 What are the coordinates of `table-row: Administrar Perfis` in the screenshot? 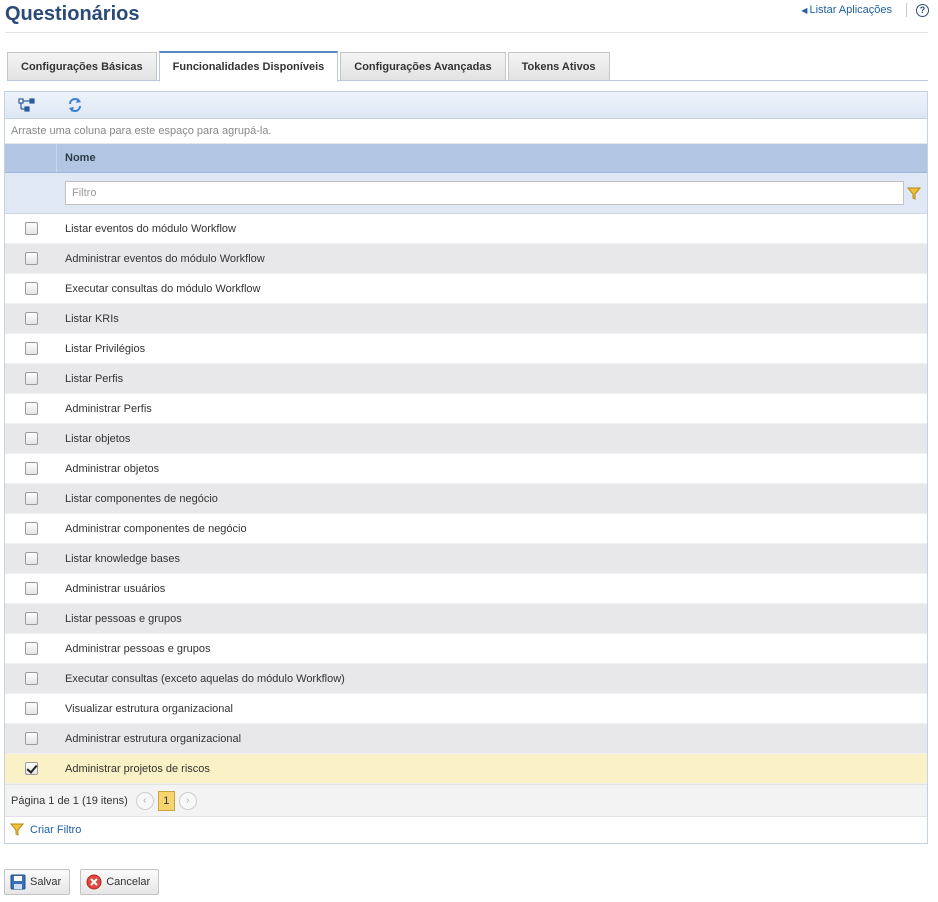 It's located at (466, 409).